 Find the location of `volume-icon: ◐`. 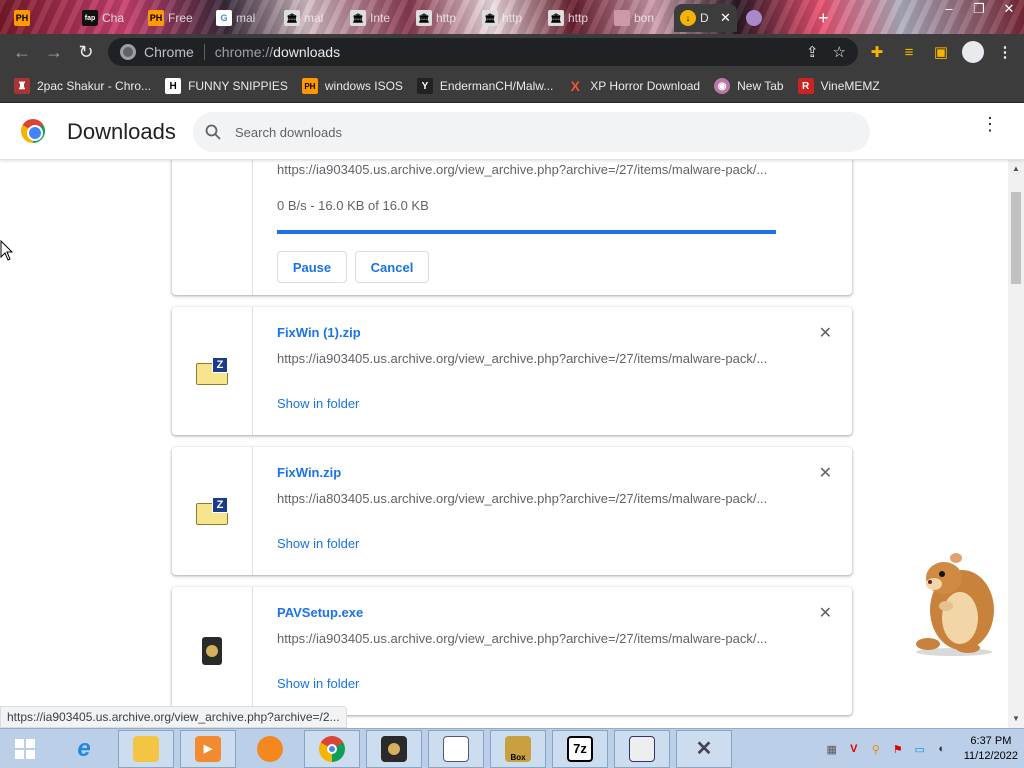

volume-icon: ◐ is located at coordinates (942, 749).